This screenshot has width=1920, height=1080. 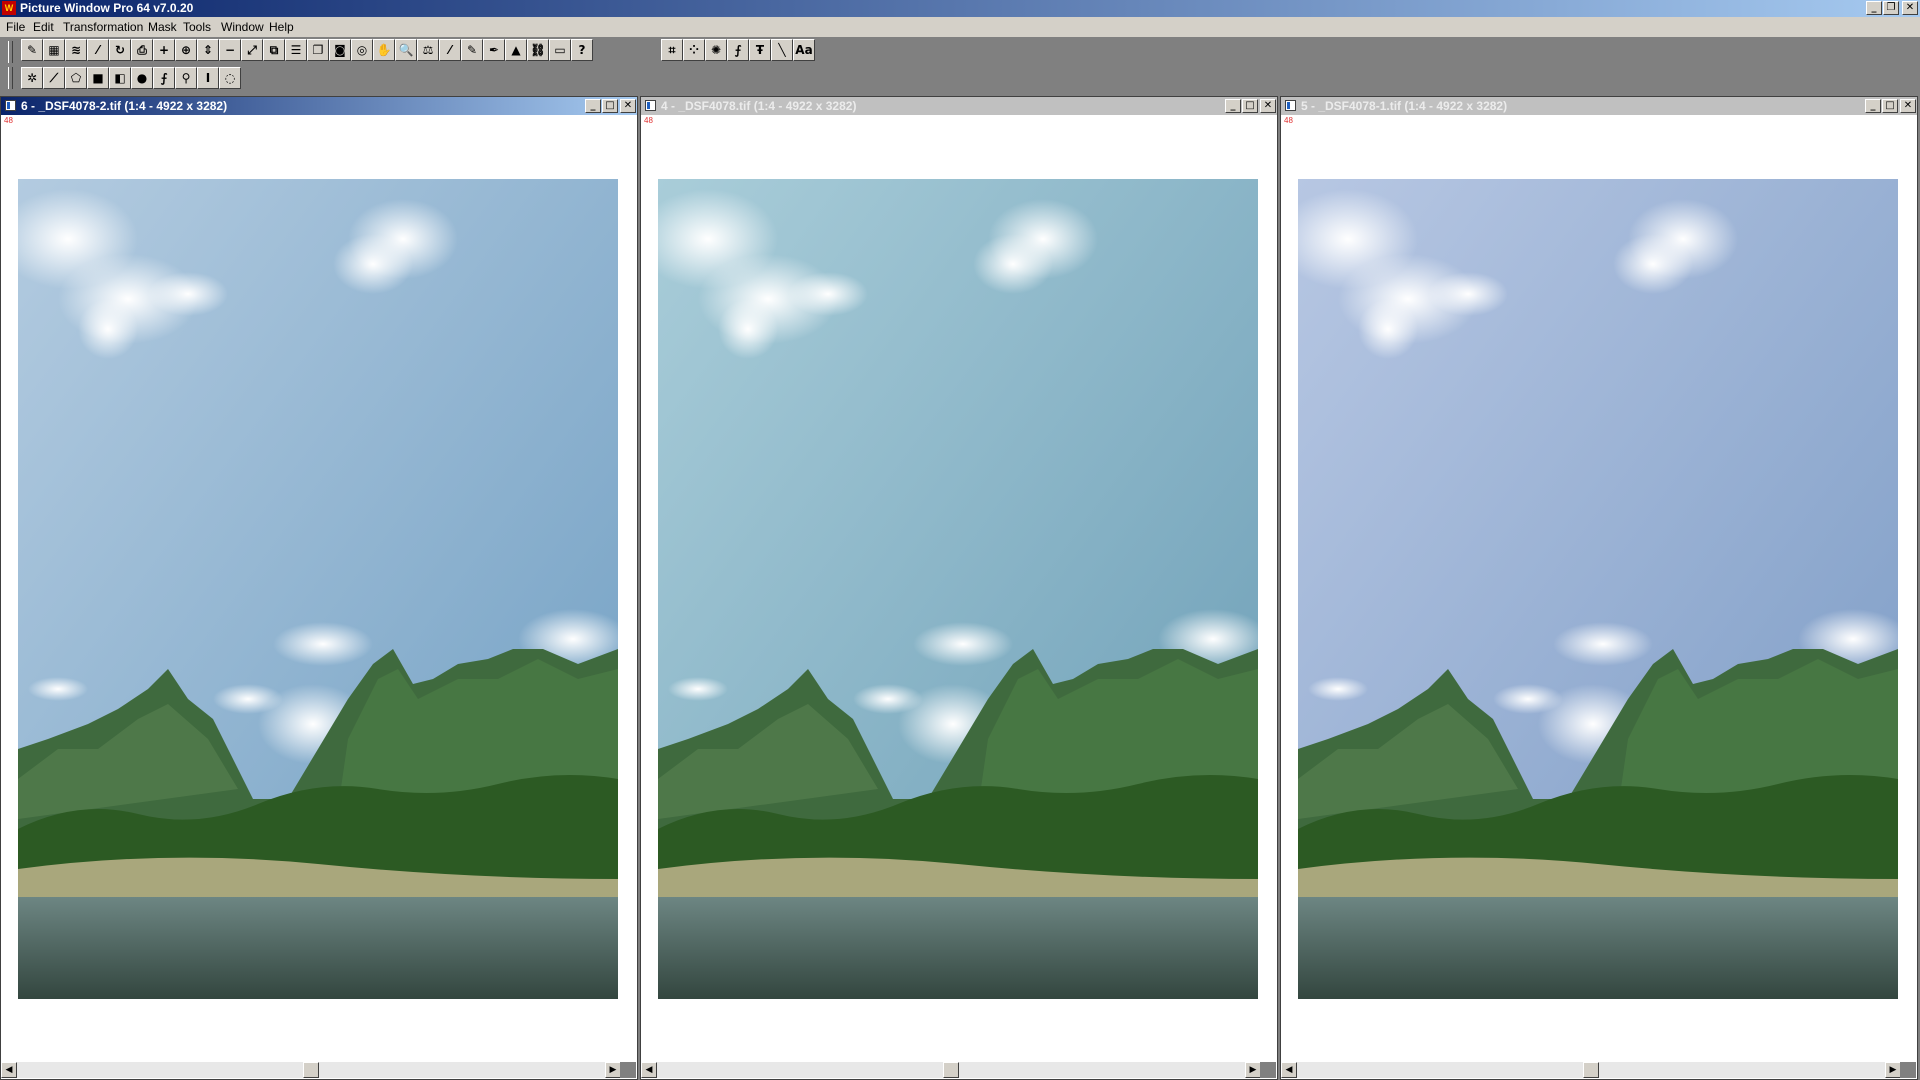 I want to click on curve-adjust-icon: ⨍, so click(x=738, y=50).